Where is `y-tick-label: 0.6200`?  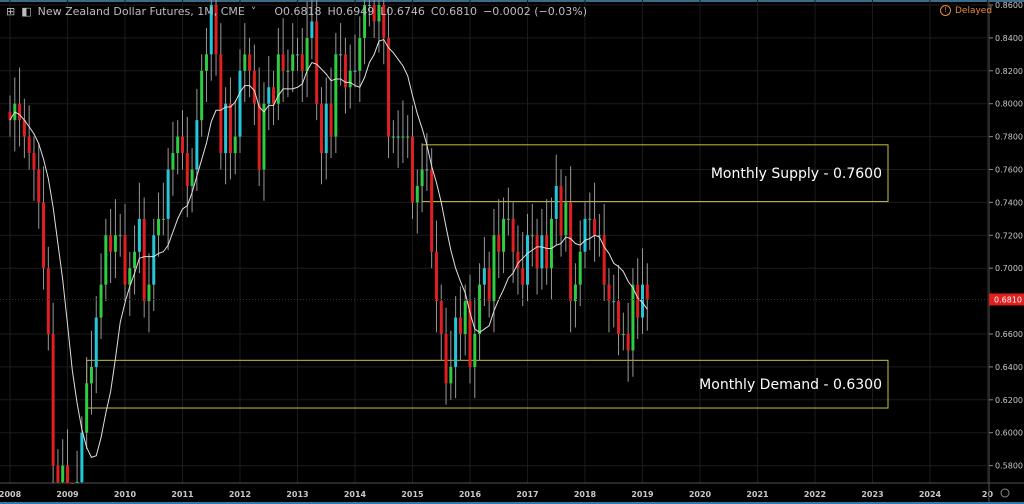
y-tick-label: 0.6200 is located at coordinates (1009, 400).